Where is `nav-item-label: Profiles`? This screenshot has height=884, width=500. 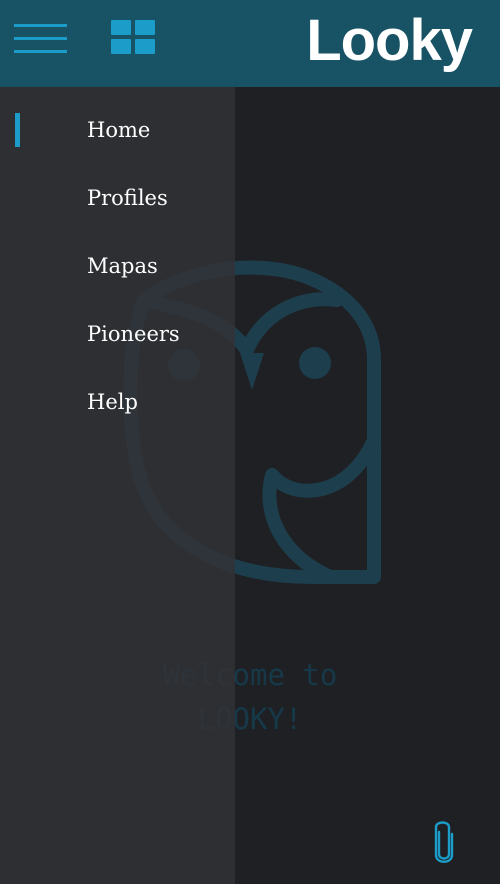
nav-item-label: Profiles is located at coordinates (127, 198).